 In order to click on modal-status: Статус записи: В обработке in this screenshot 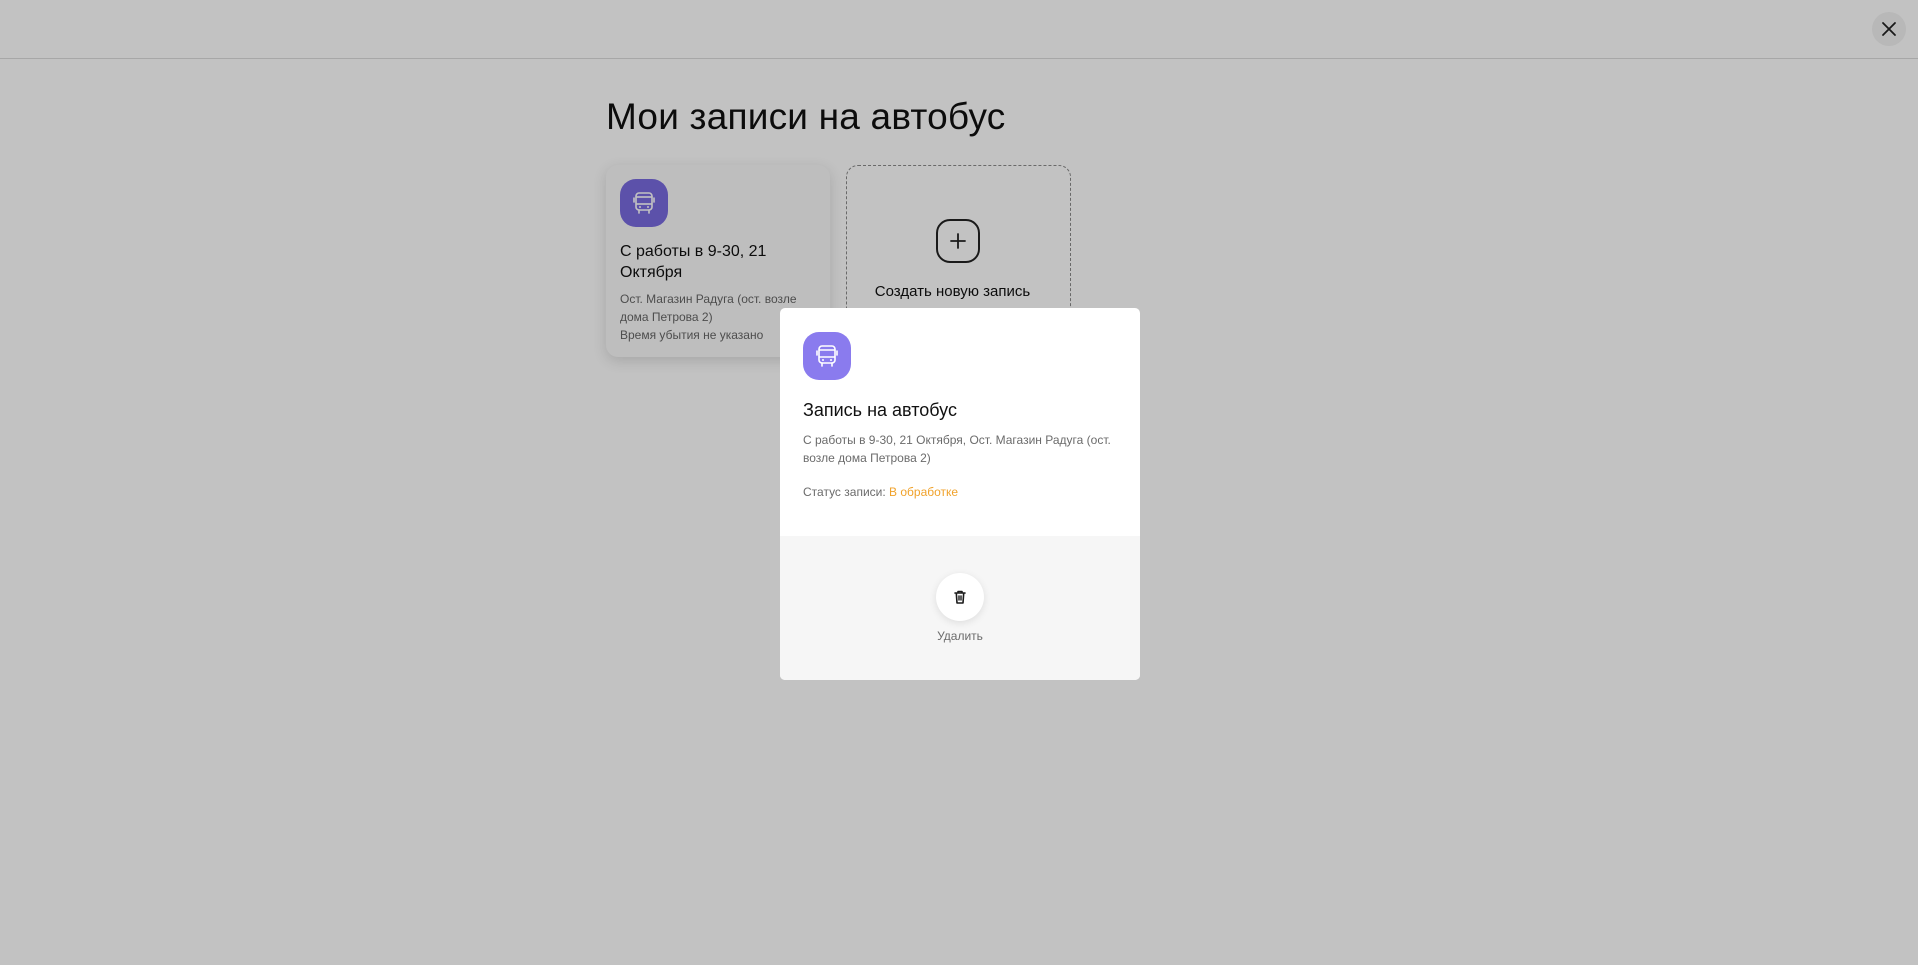, I will do `click(960, 492)`.